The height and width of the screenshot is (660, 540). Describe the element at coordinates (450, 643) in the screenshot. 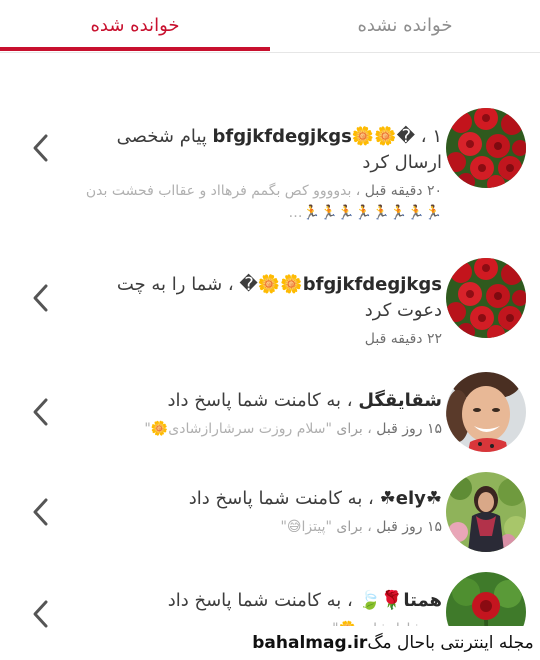

I see `watermark-text: مجله اینترنتی باحال مگ` at that location.